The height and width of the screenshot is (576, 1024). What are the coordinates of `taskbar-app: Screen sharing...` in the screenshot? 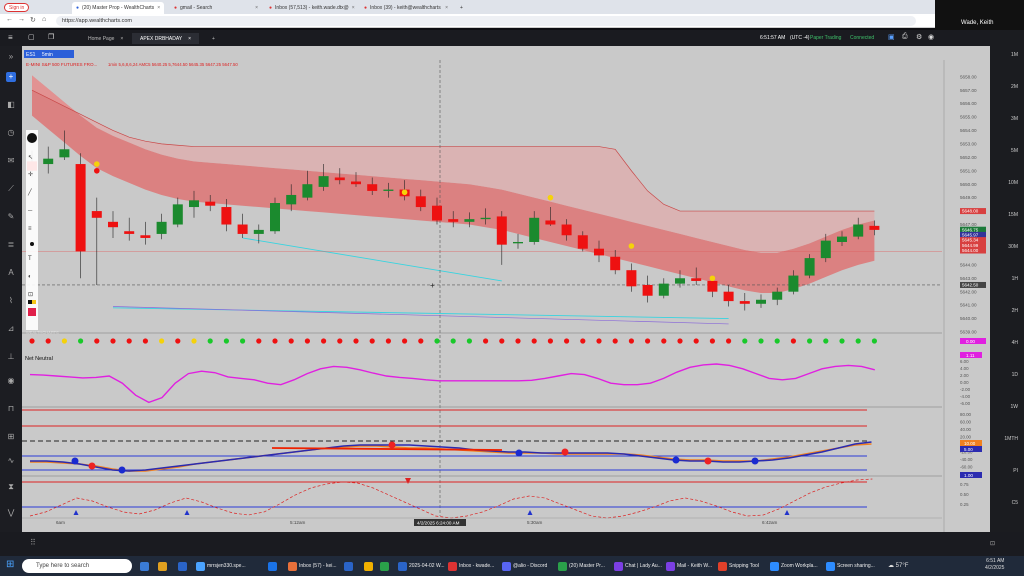 It's located at (850, 566).